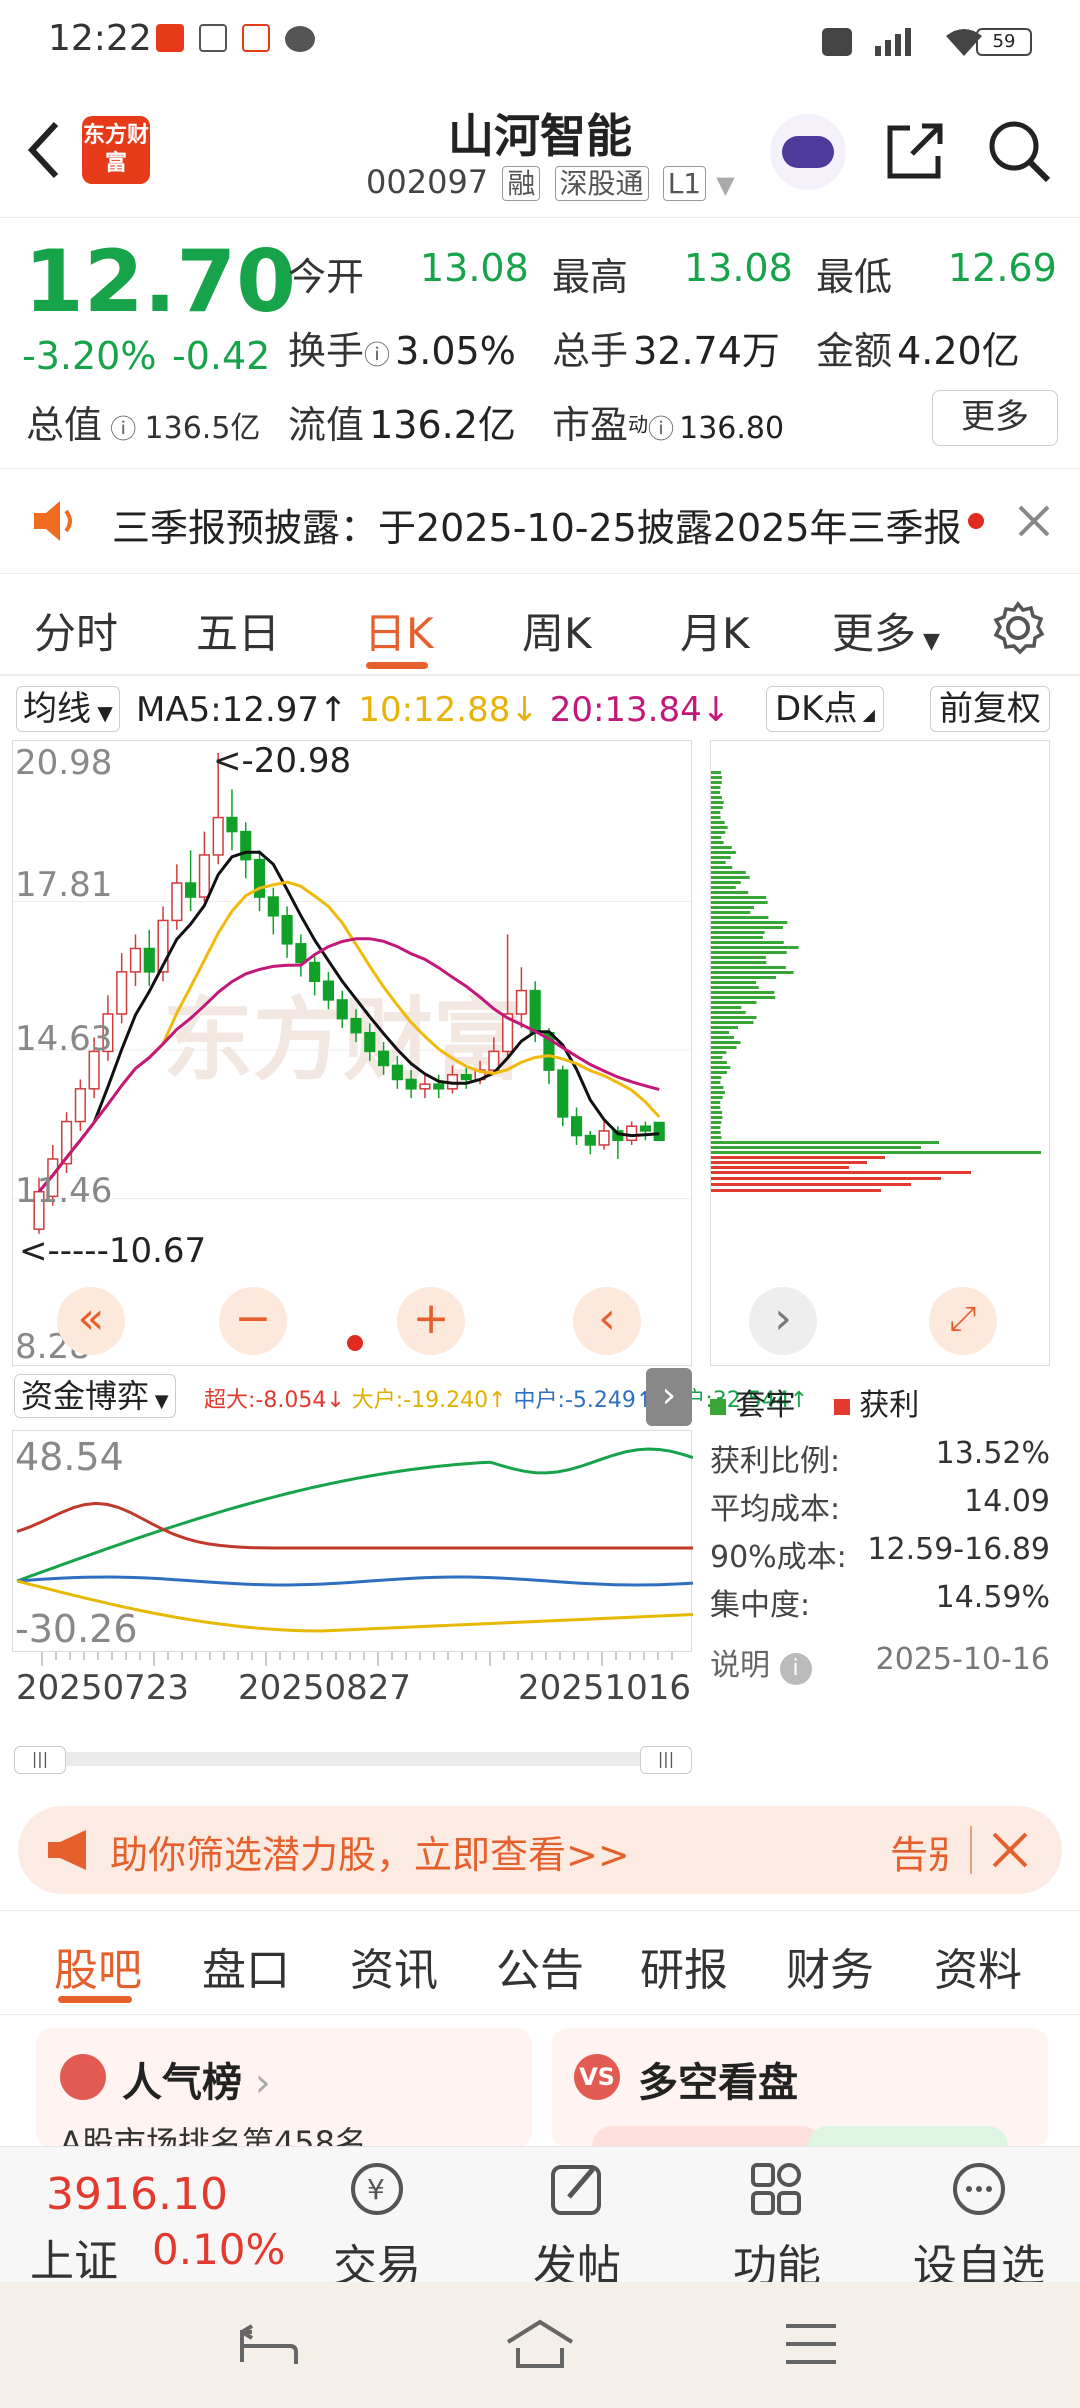 This screenshot has width=1080, height=2408. What do you see at coordinates (40, 1760) in the screenshot?
I see `range-handle-left: |||` at bounding box center [40, 1760].